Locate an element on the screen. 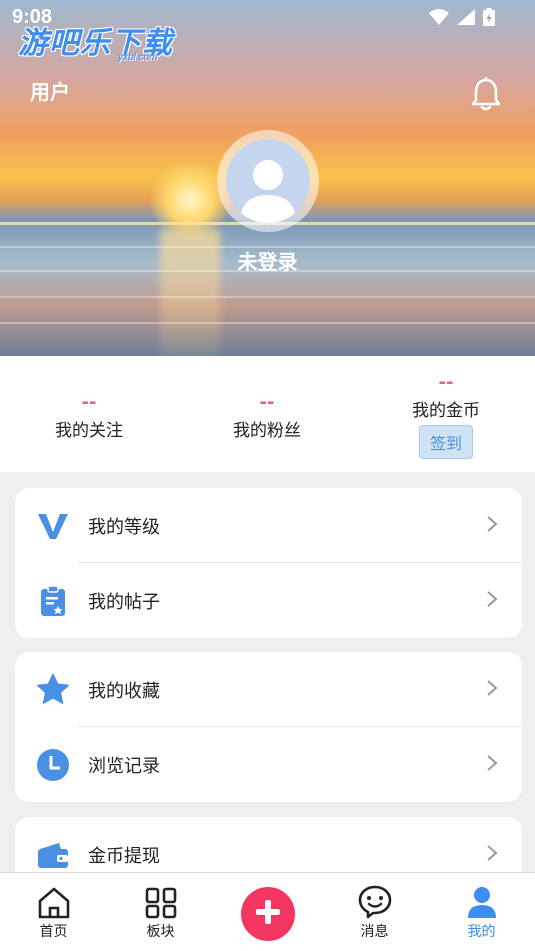 Image resolution: width=535 pixels, height=951 pixels. stat-coins: -- 我的金币 签到 is located at coordinates (446, 414).